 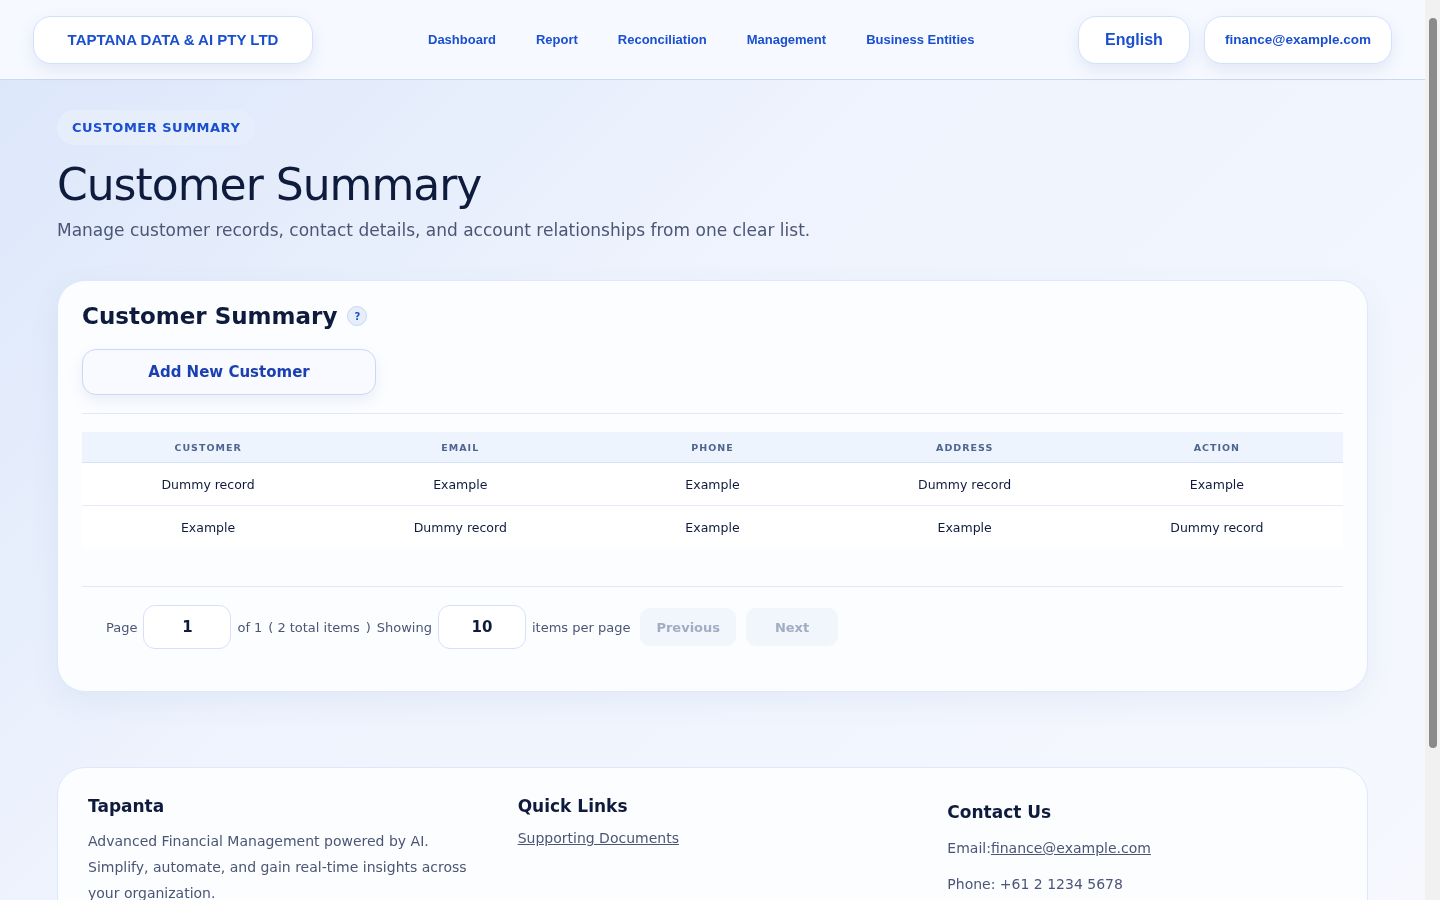 I want to click on nav-link: Management, so click(x=786, y=39).